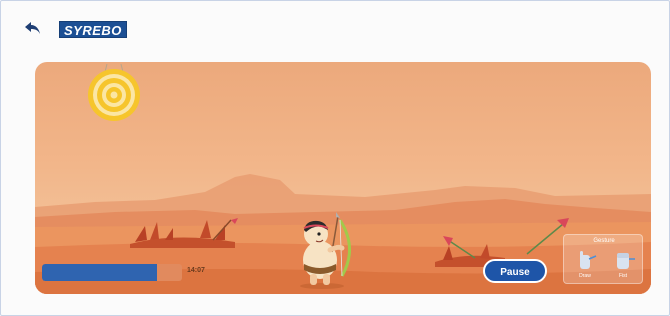 This screenshot has height=316, width=670. I want to click on pause-button: Pause, so click(515, 271).